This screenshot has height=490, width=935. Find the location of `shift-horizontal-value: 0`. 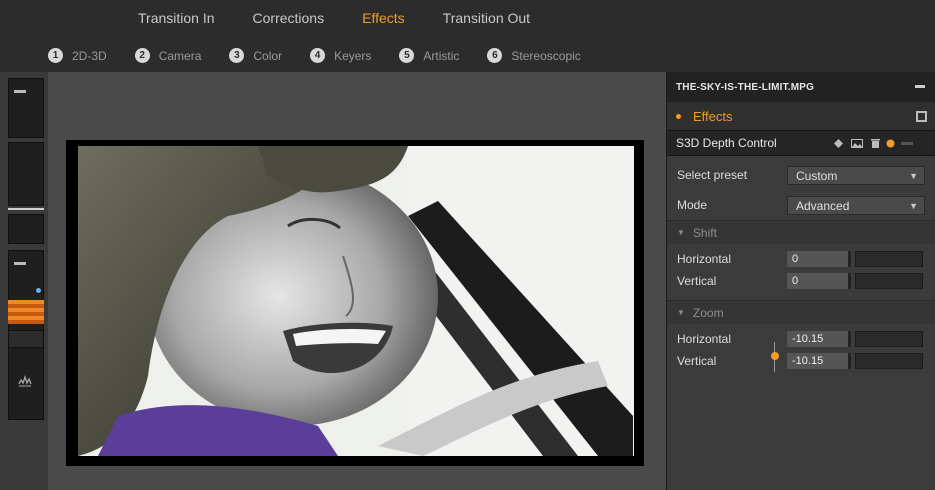

shift-horizontal-value: 0 is located at coordinates (819, 259).